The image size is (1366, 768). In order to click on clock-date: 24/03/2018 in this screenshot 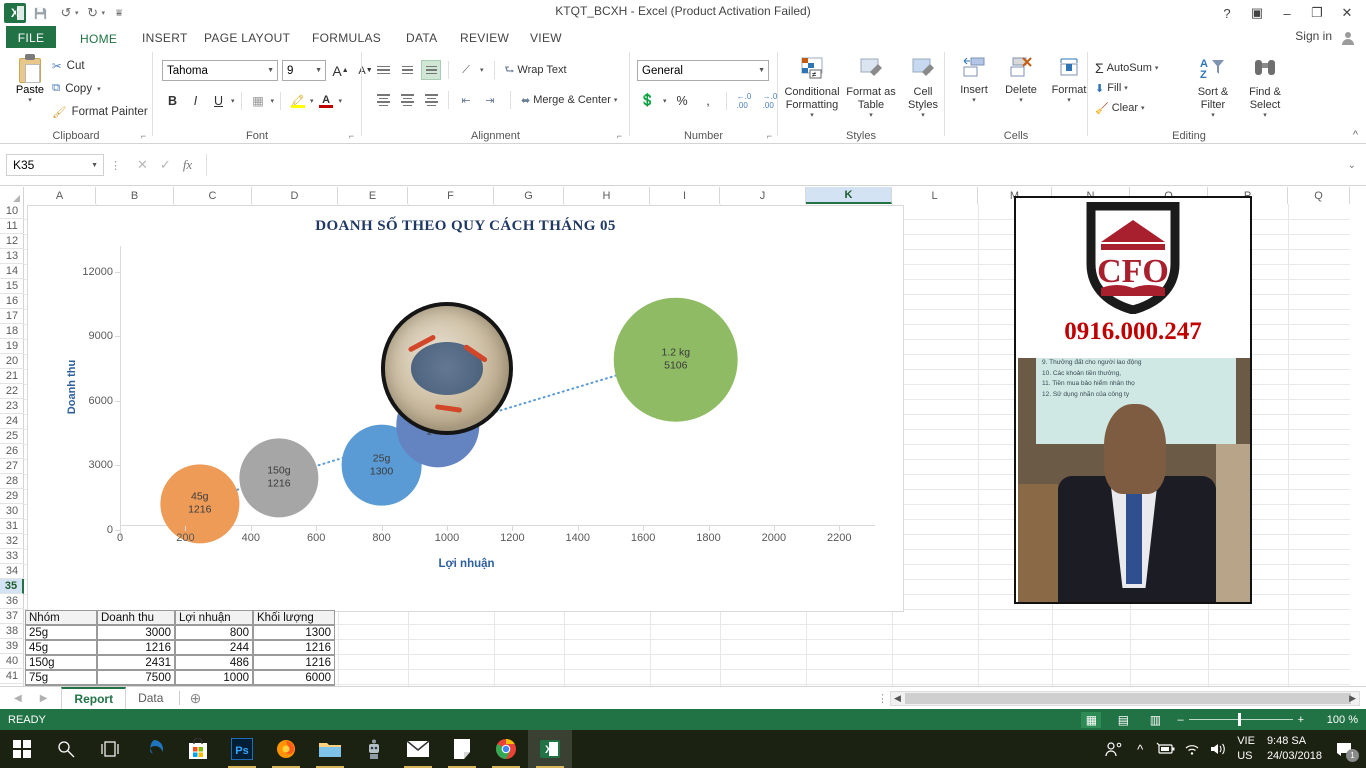, I will do `click(1294, 756)`.